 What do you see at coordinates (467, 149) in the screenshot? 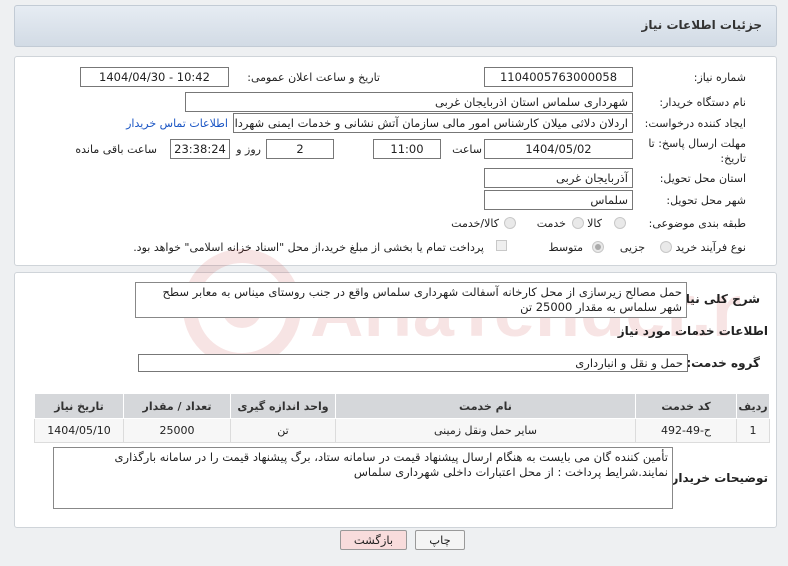
I see `deadline-time-label: ساعت` at bounding box center [467, 149].